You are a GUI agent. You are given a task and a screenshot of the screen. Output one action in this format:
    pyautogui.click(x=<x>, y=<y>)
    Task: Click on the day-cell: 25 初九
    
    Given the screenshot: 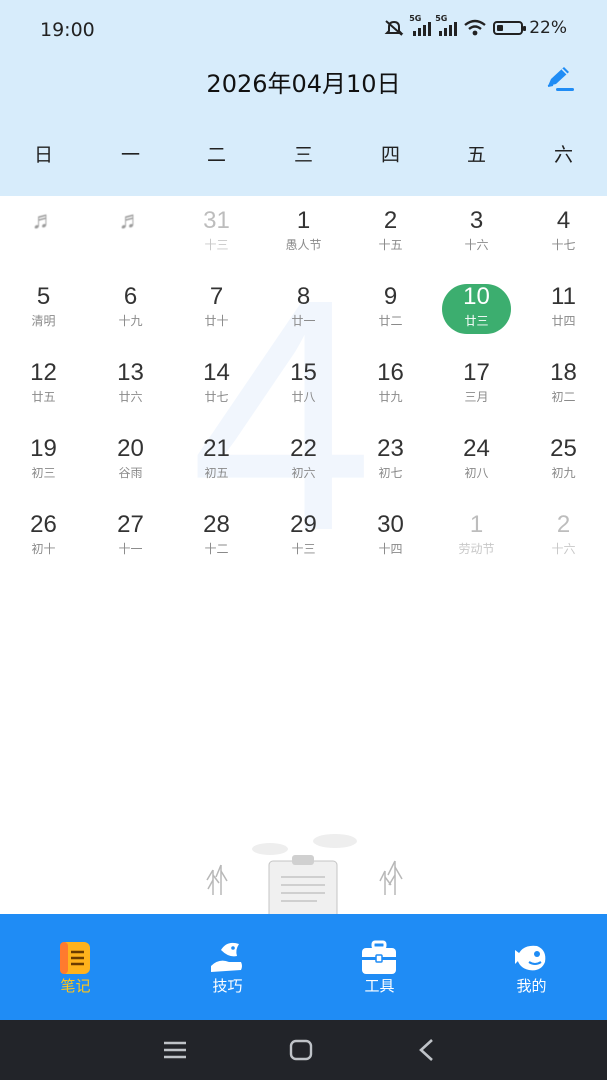 What is the action you would take?
    pyautogui.click(x=563, y=462)
    